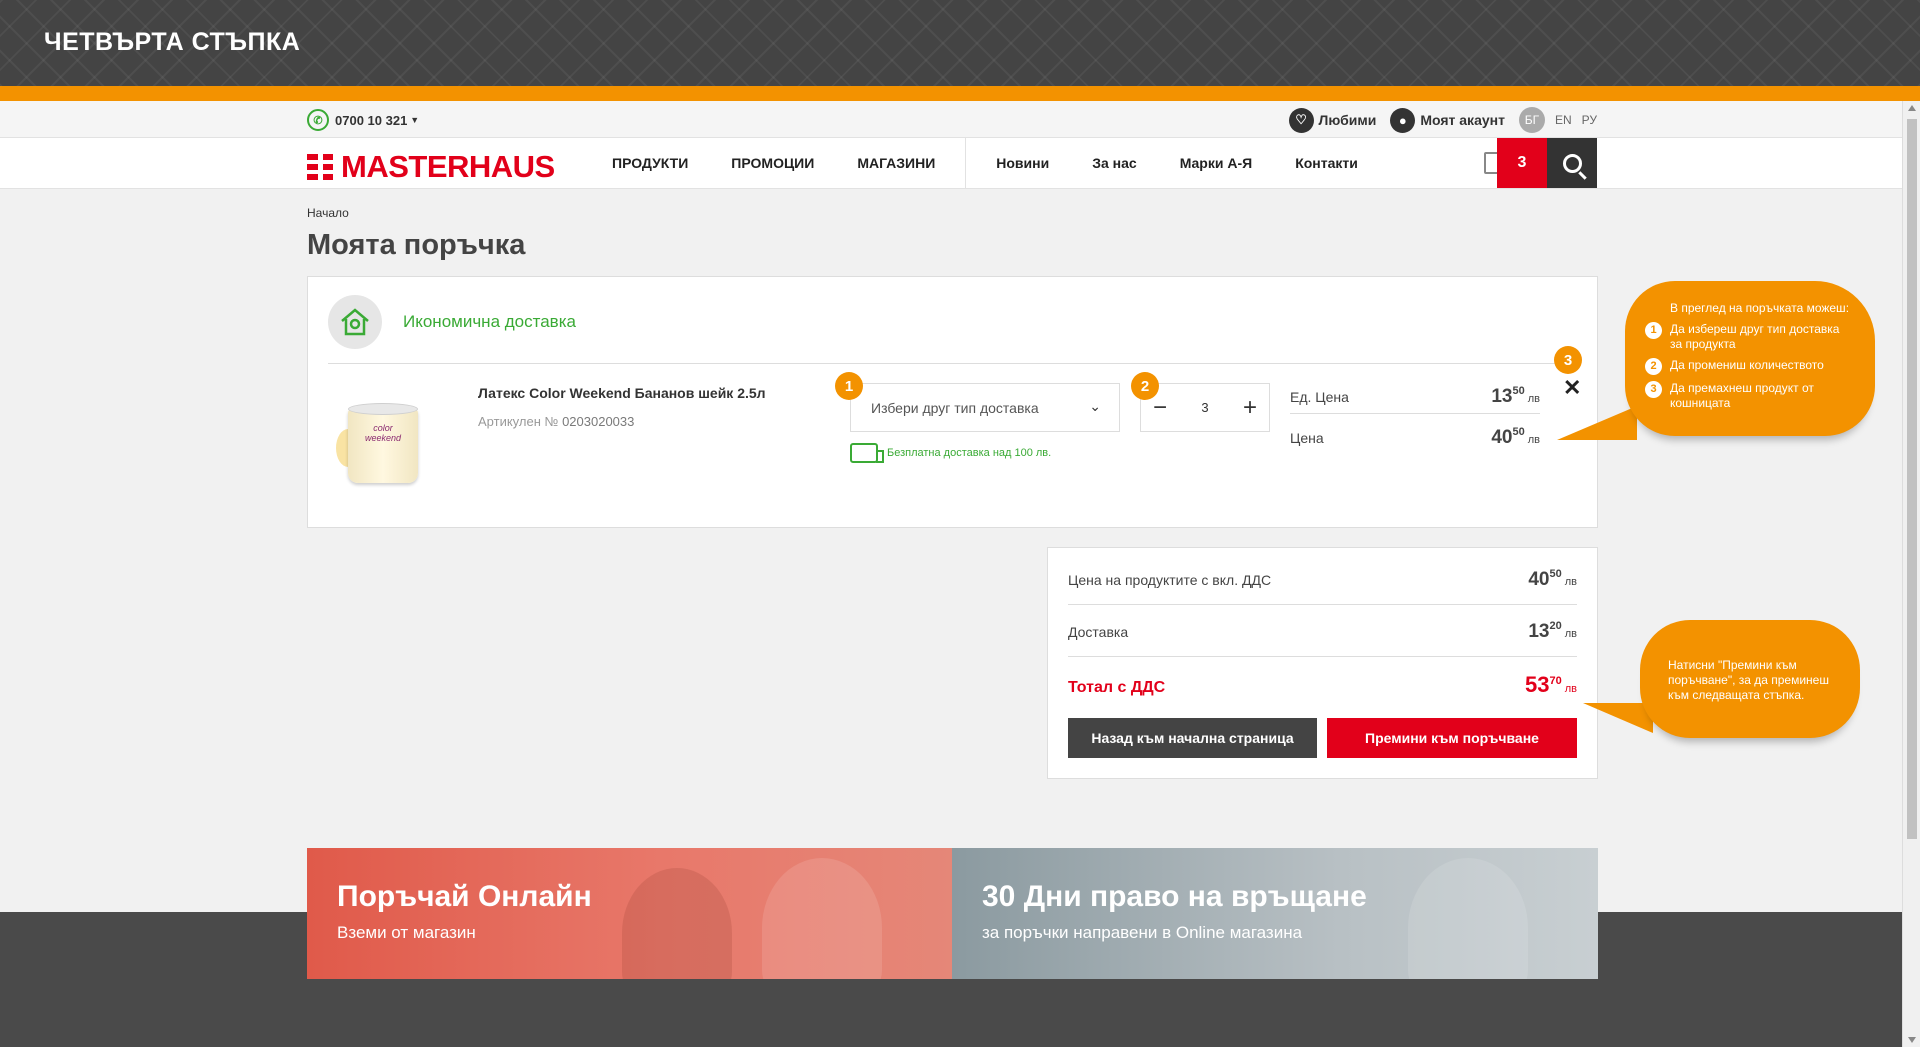 Image resolution: width=1920 pixels, height=1047 pixels. What do you see at coordinates (1347, 120) in the screenshot?
I see `favorites-label: Любими` at bounding box center [1347, 120].